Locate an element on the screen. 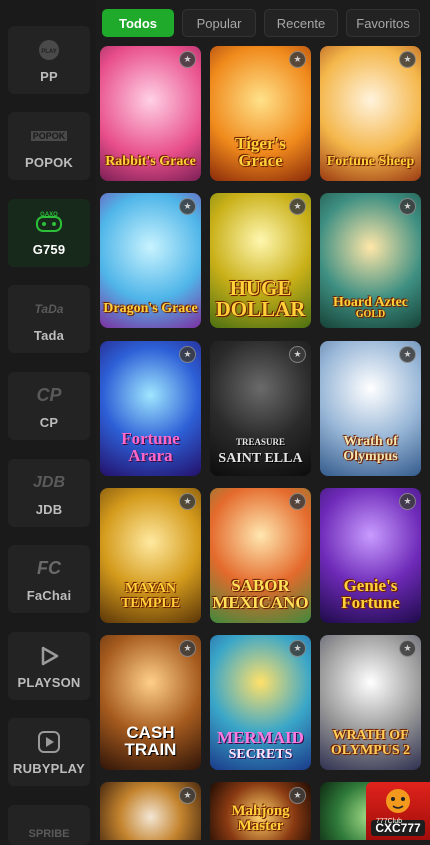 The width and height of the screenshot is (430, 845). provider-rubyplay: RUBYPLAY is located at coordinates (49, 752).